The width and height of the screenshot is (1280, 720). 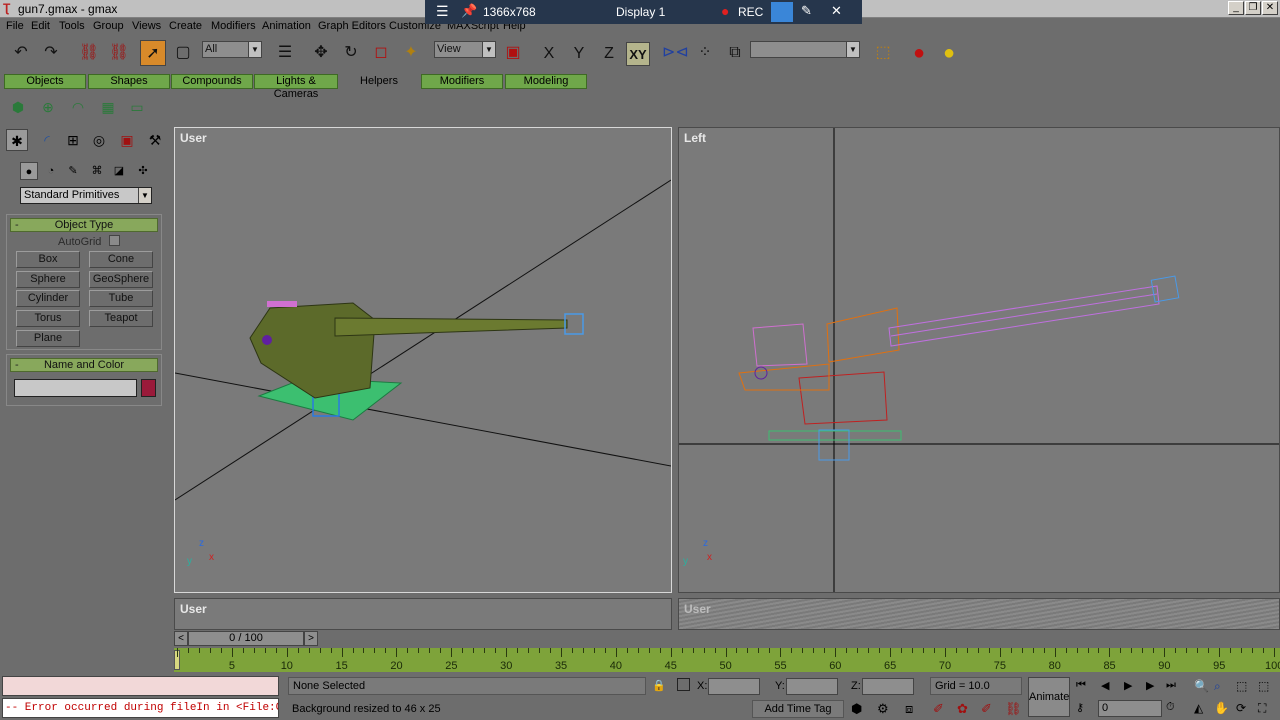 I want to click on modify-panel-icon: ◜, so click(x=47, y=140).